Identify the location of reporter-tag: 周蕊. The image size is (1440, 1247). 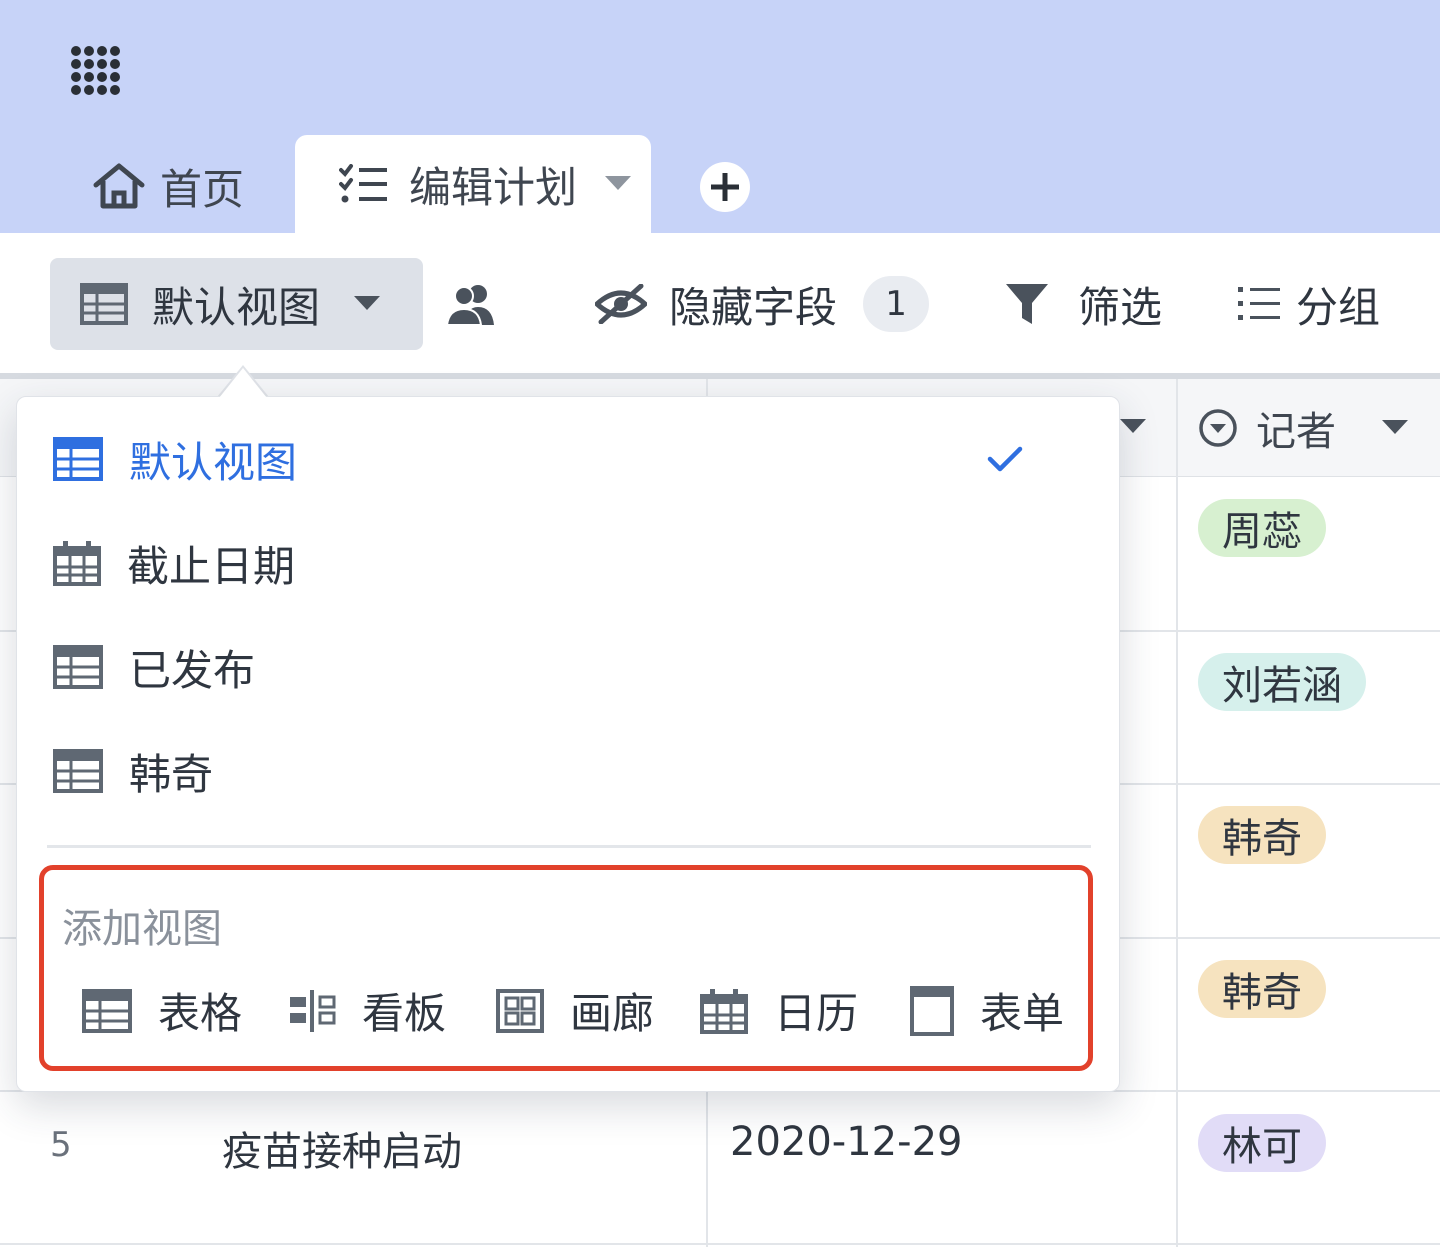
(1262, 528).